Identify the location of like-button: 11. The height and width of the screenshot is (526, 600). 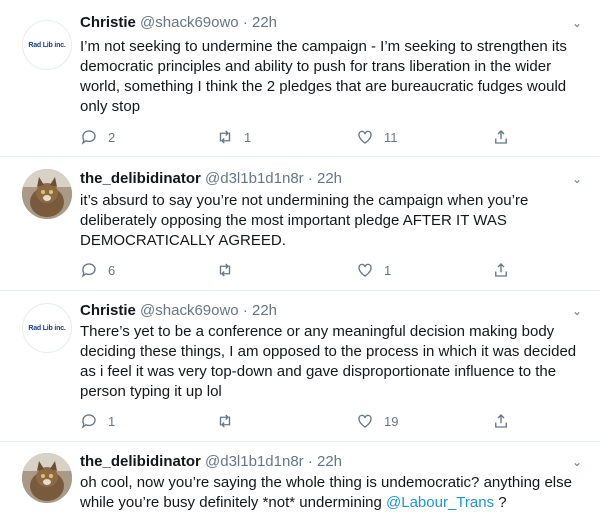
(377, 137).